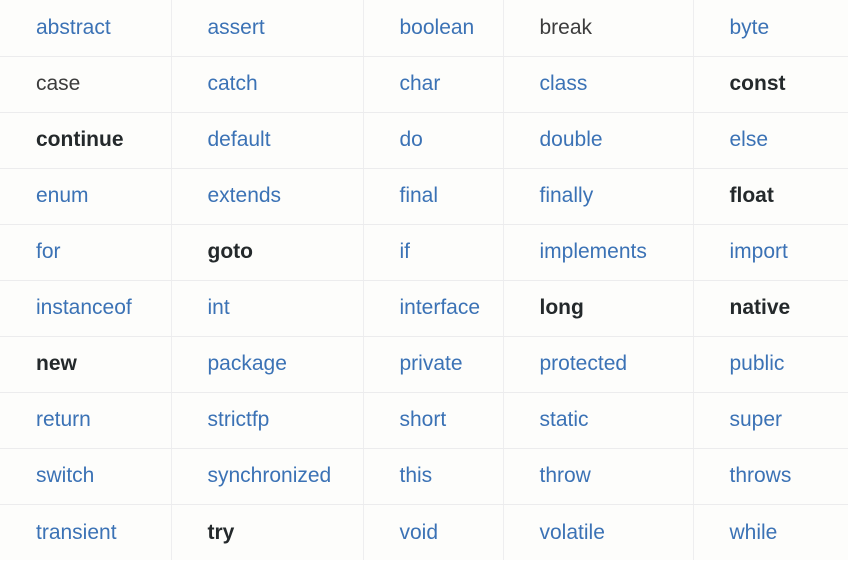 This screenshot has height=582, width=858. I want to click on keyword-link-synchronized: synchronized, so click(270, 475).